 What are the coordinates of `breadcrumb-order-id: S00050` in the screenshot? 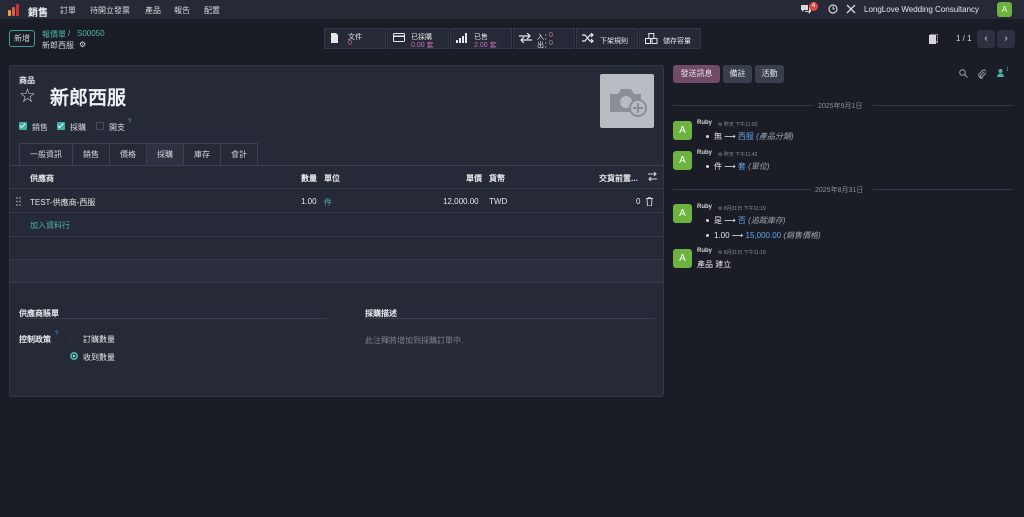 It's located at (91, 33).